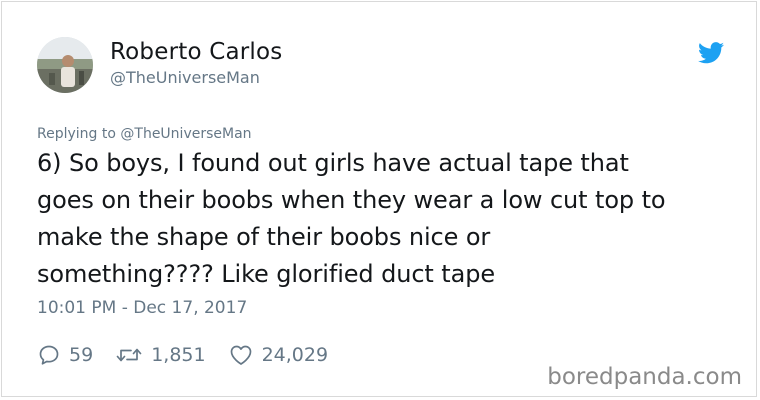 The image size is (760, 400). Describe the element at coordinates (240, 355) in the screenshot. I see `heart-icon` at that location.